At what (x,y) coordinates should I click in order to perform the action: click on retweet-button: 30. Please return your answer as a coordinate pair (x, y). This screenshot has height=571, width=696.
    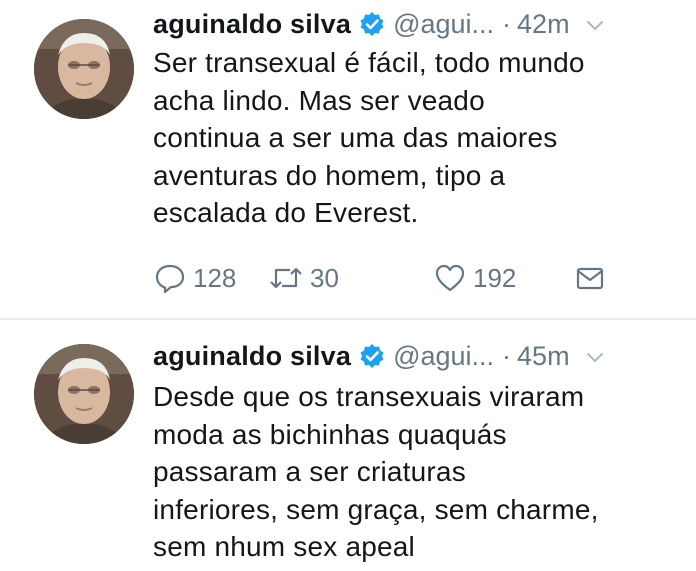
    Looking at the image, I should click on (303, 278).